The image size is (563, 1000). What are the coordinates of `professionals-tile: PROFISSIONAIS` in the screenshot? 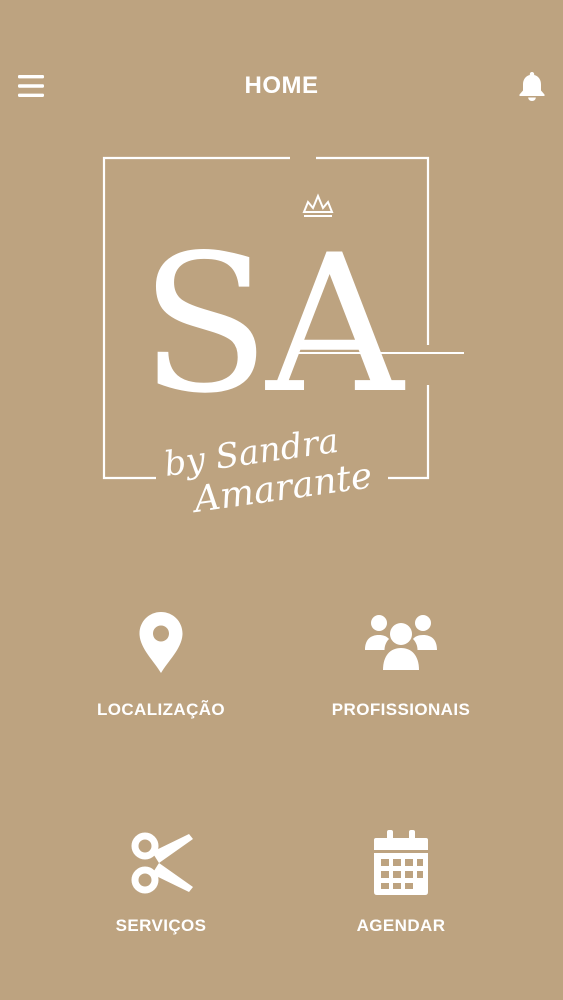 It's located at (401, 688).